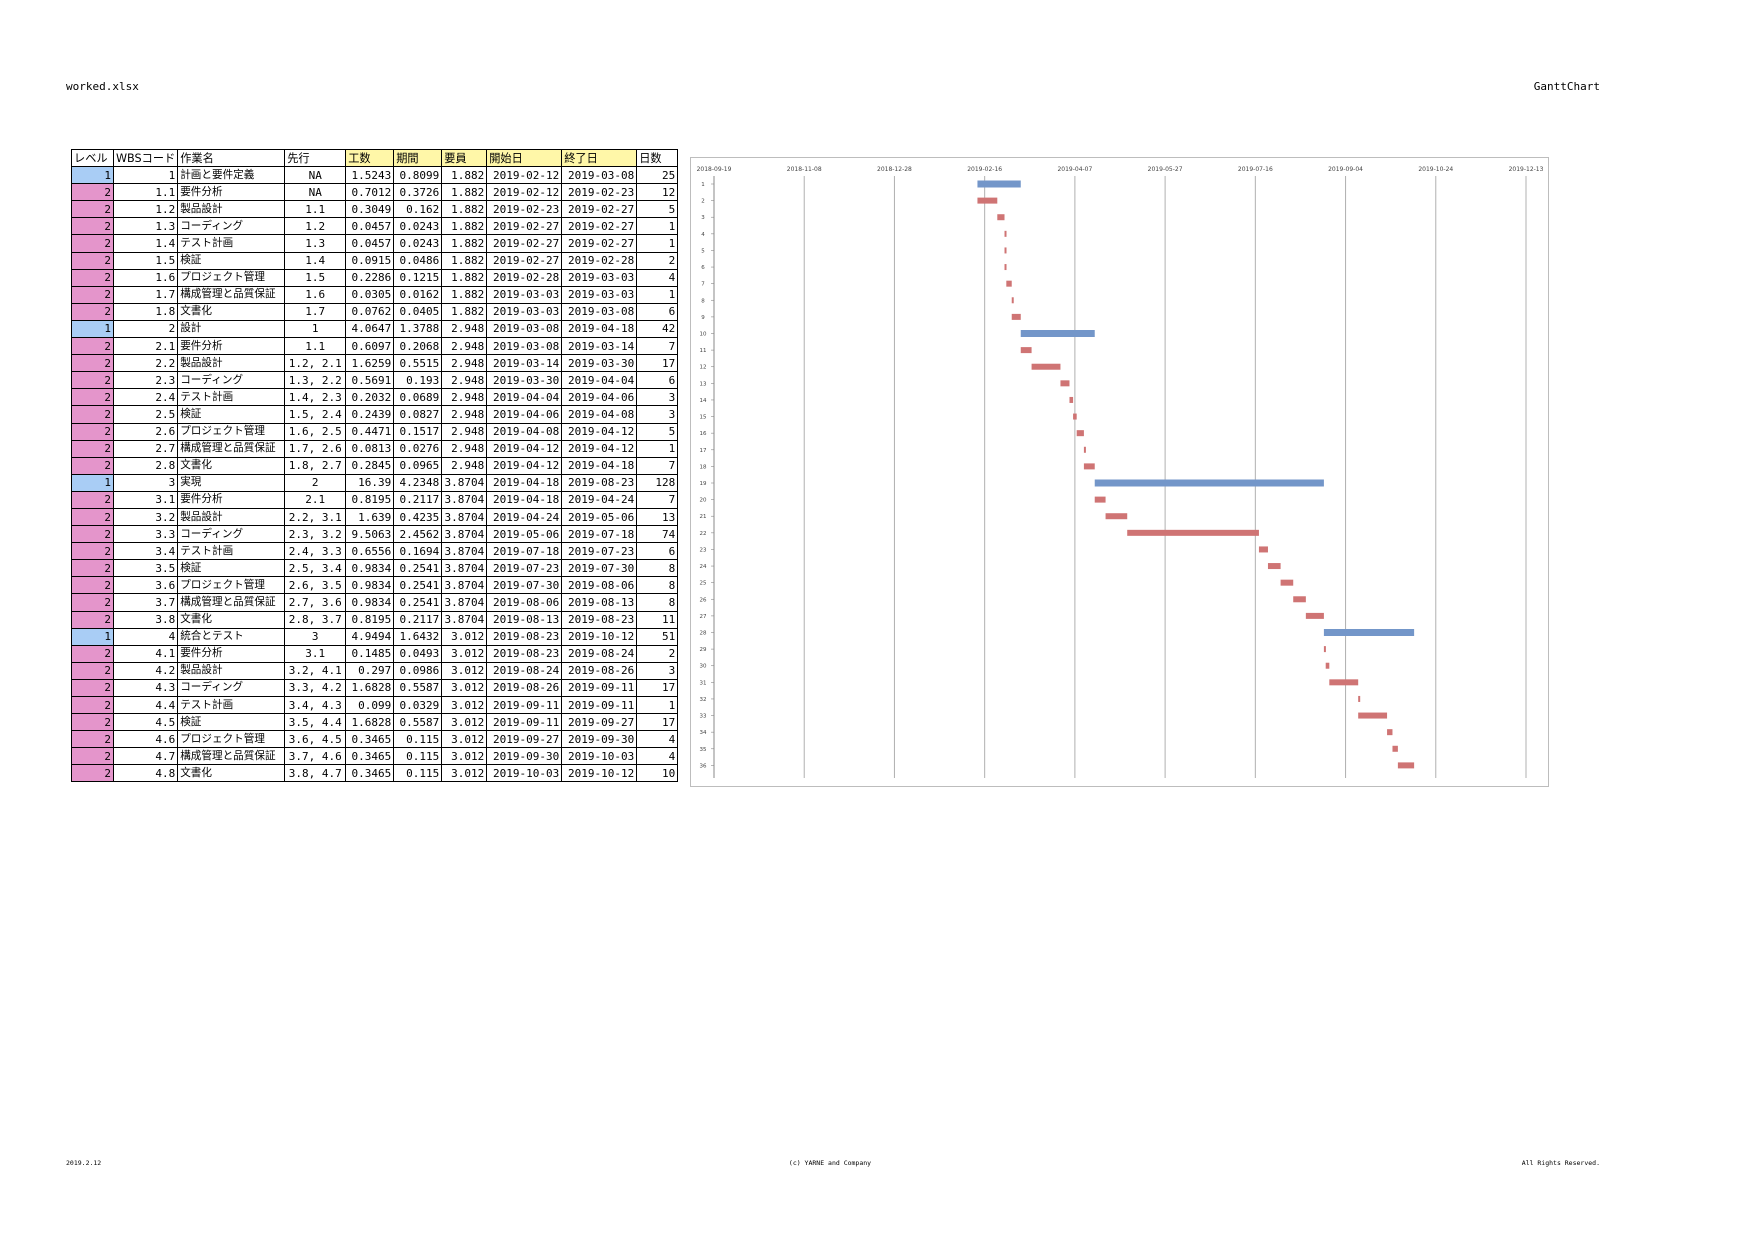 The height and width of the screenshot is (1239, 1754). What do you see at coordinates (370, 653) in the screenshot?
I see `cell-effort: 0.1485` at bounding box center [370, 653].